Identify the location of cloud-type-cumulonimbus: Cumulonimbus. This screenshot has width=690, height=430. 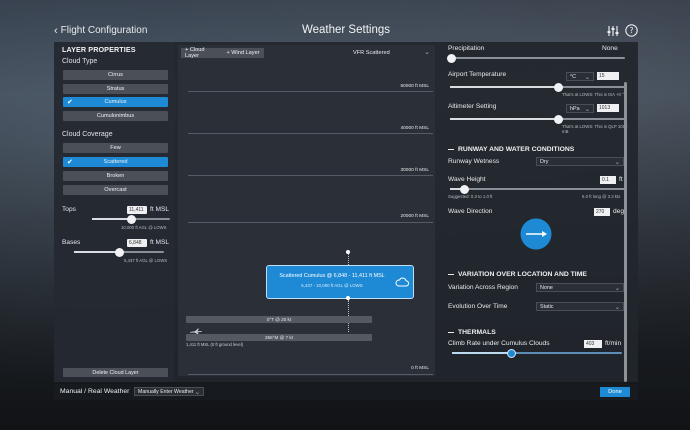
(115, 116).